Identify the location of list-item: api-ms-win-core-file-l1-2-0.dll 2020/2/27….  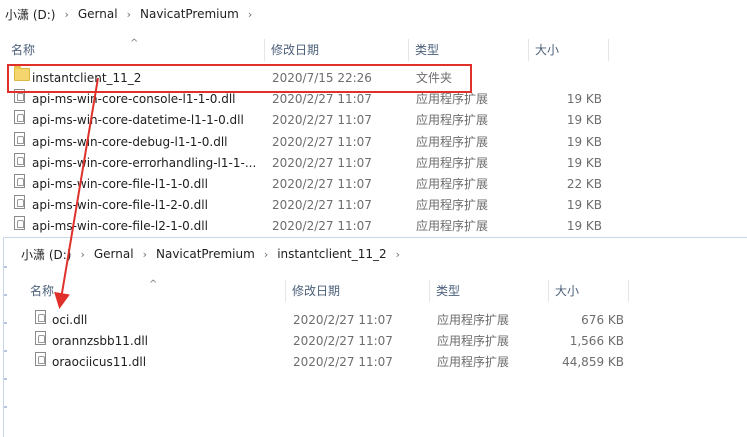
(373, 205).